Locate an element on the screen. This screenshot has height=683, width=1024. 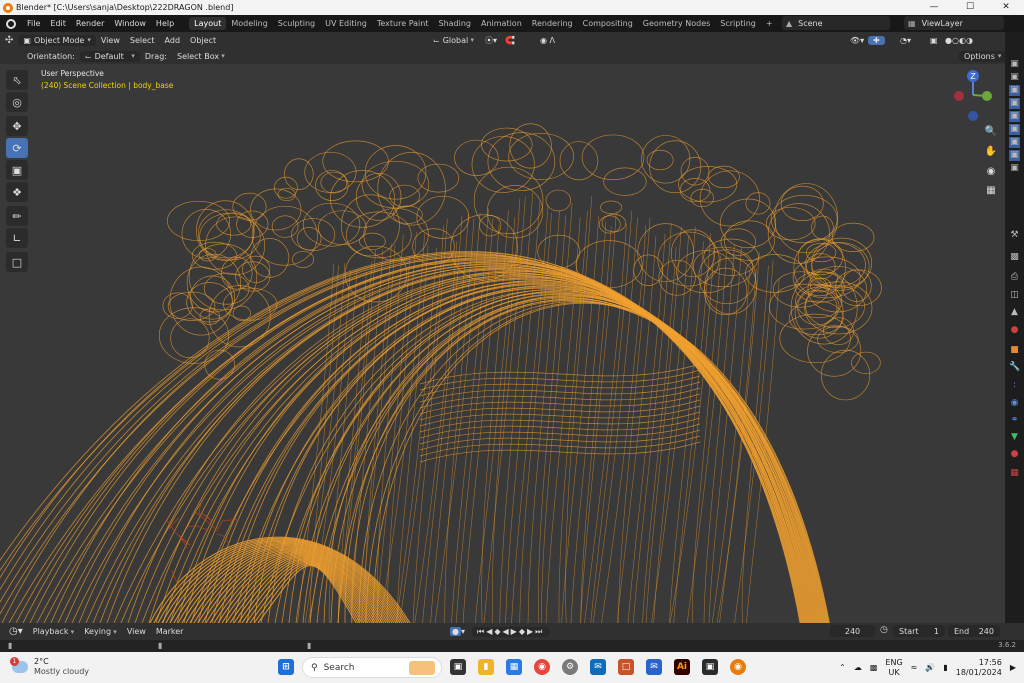
render-icon: ▩ is located at coordinates (1014, 257).